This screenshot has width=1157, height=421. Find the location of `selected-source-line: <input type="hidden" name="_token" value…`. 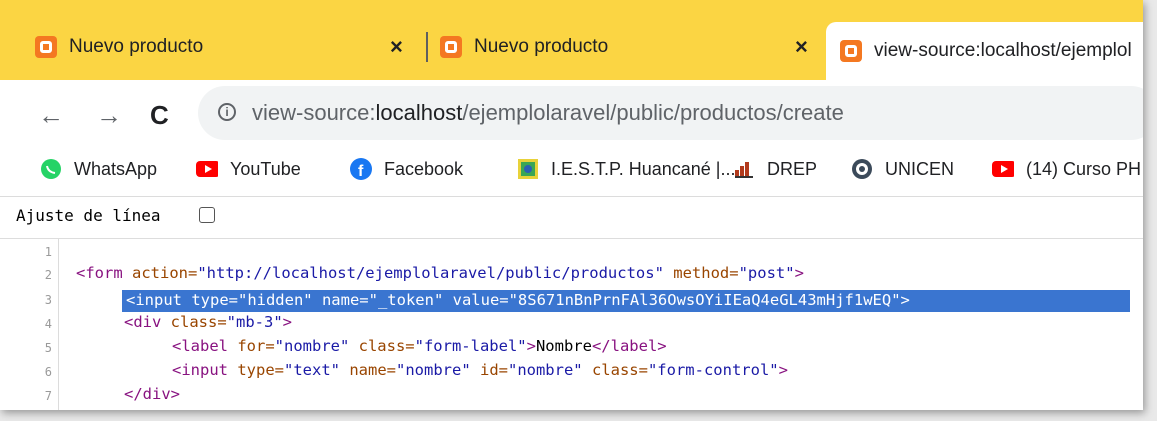

selected-source-line: <input type="hidden" name="_token" value… is located at coordinates (626, 301).